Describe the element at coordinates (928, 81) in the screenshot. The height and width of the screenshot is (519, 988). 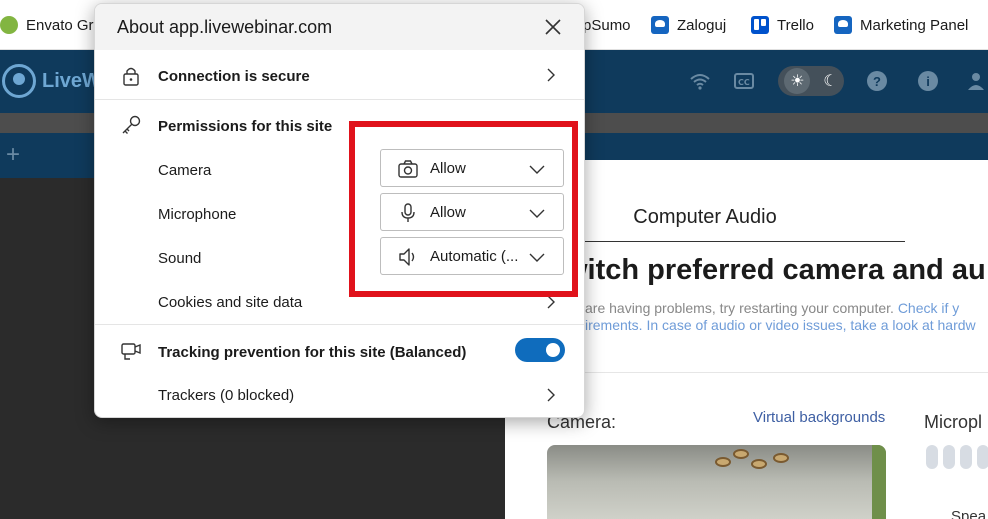
I see `info-icon: i` at that location.